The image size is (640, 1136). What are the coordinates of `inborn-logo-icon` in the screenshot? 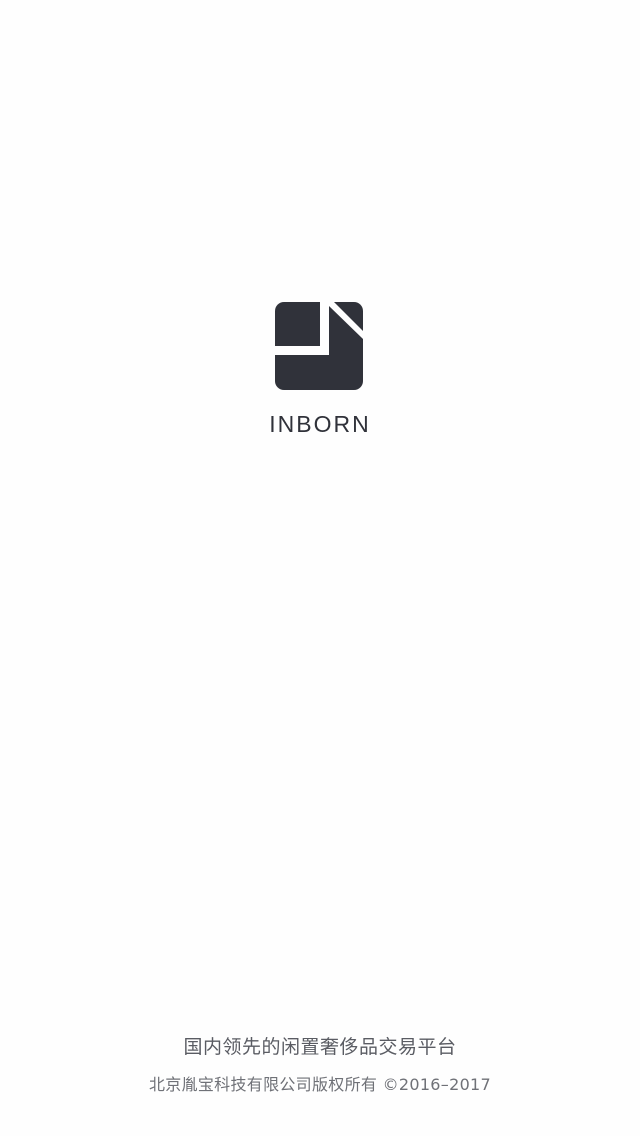 It's located at (319, 346).